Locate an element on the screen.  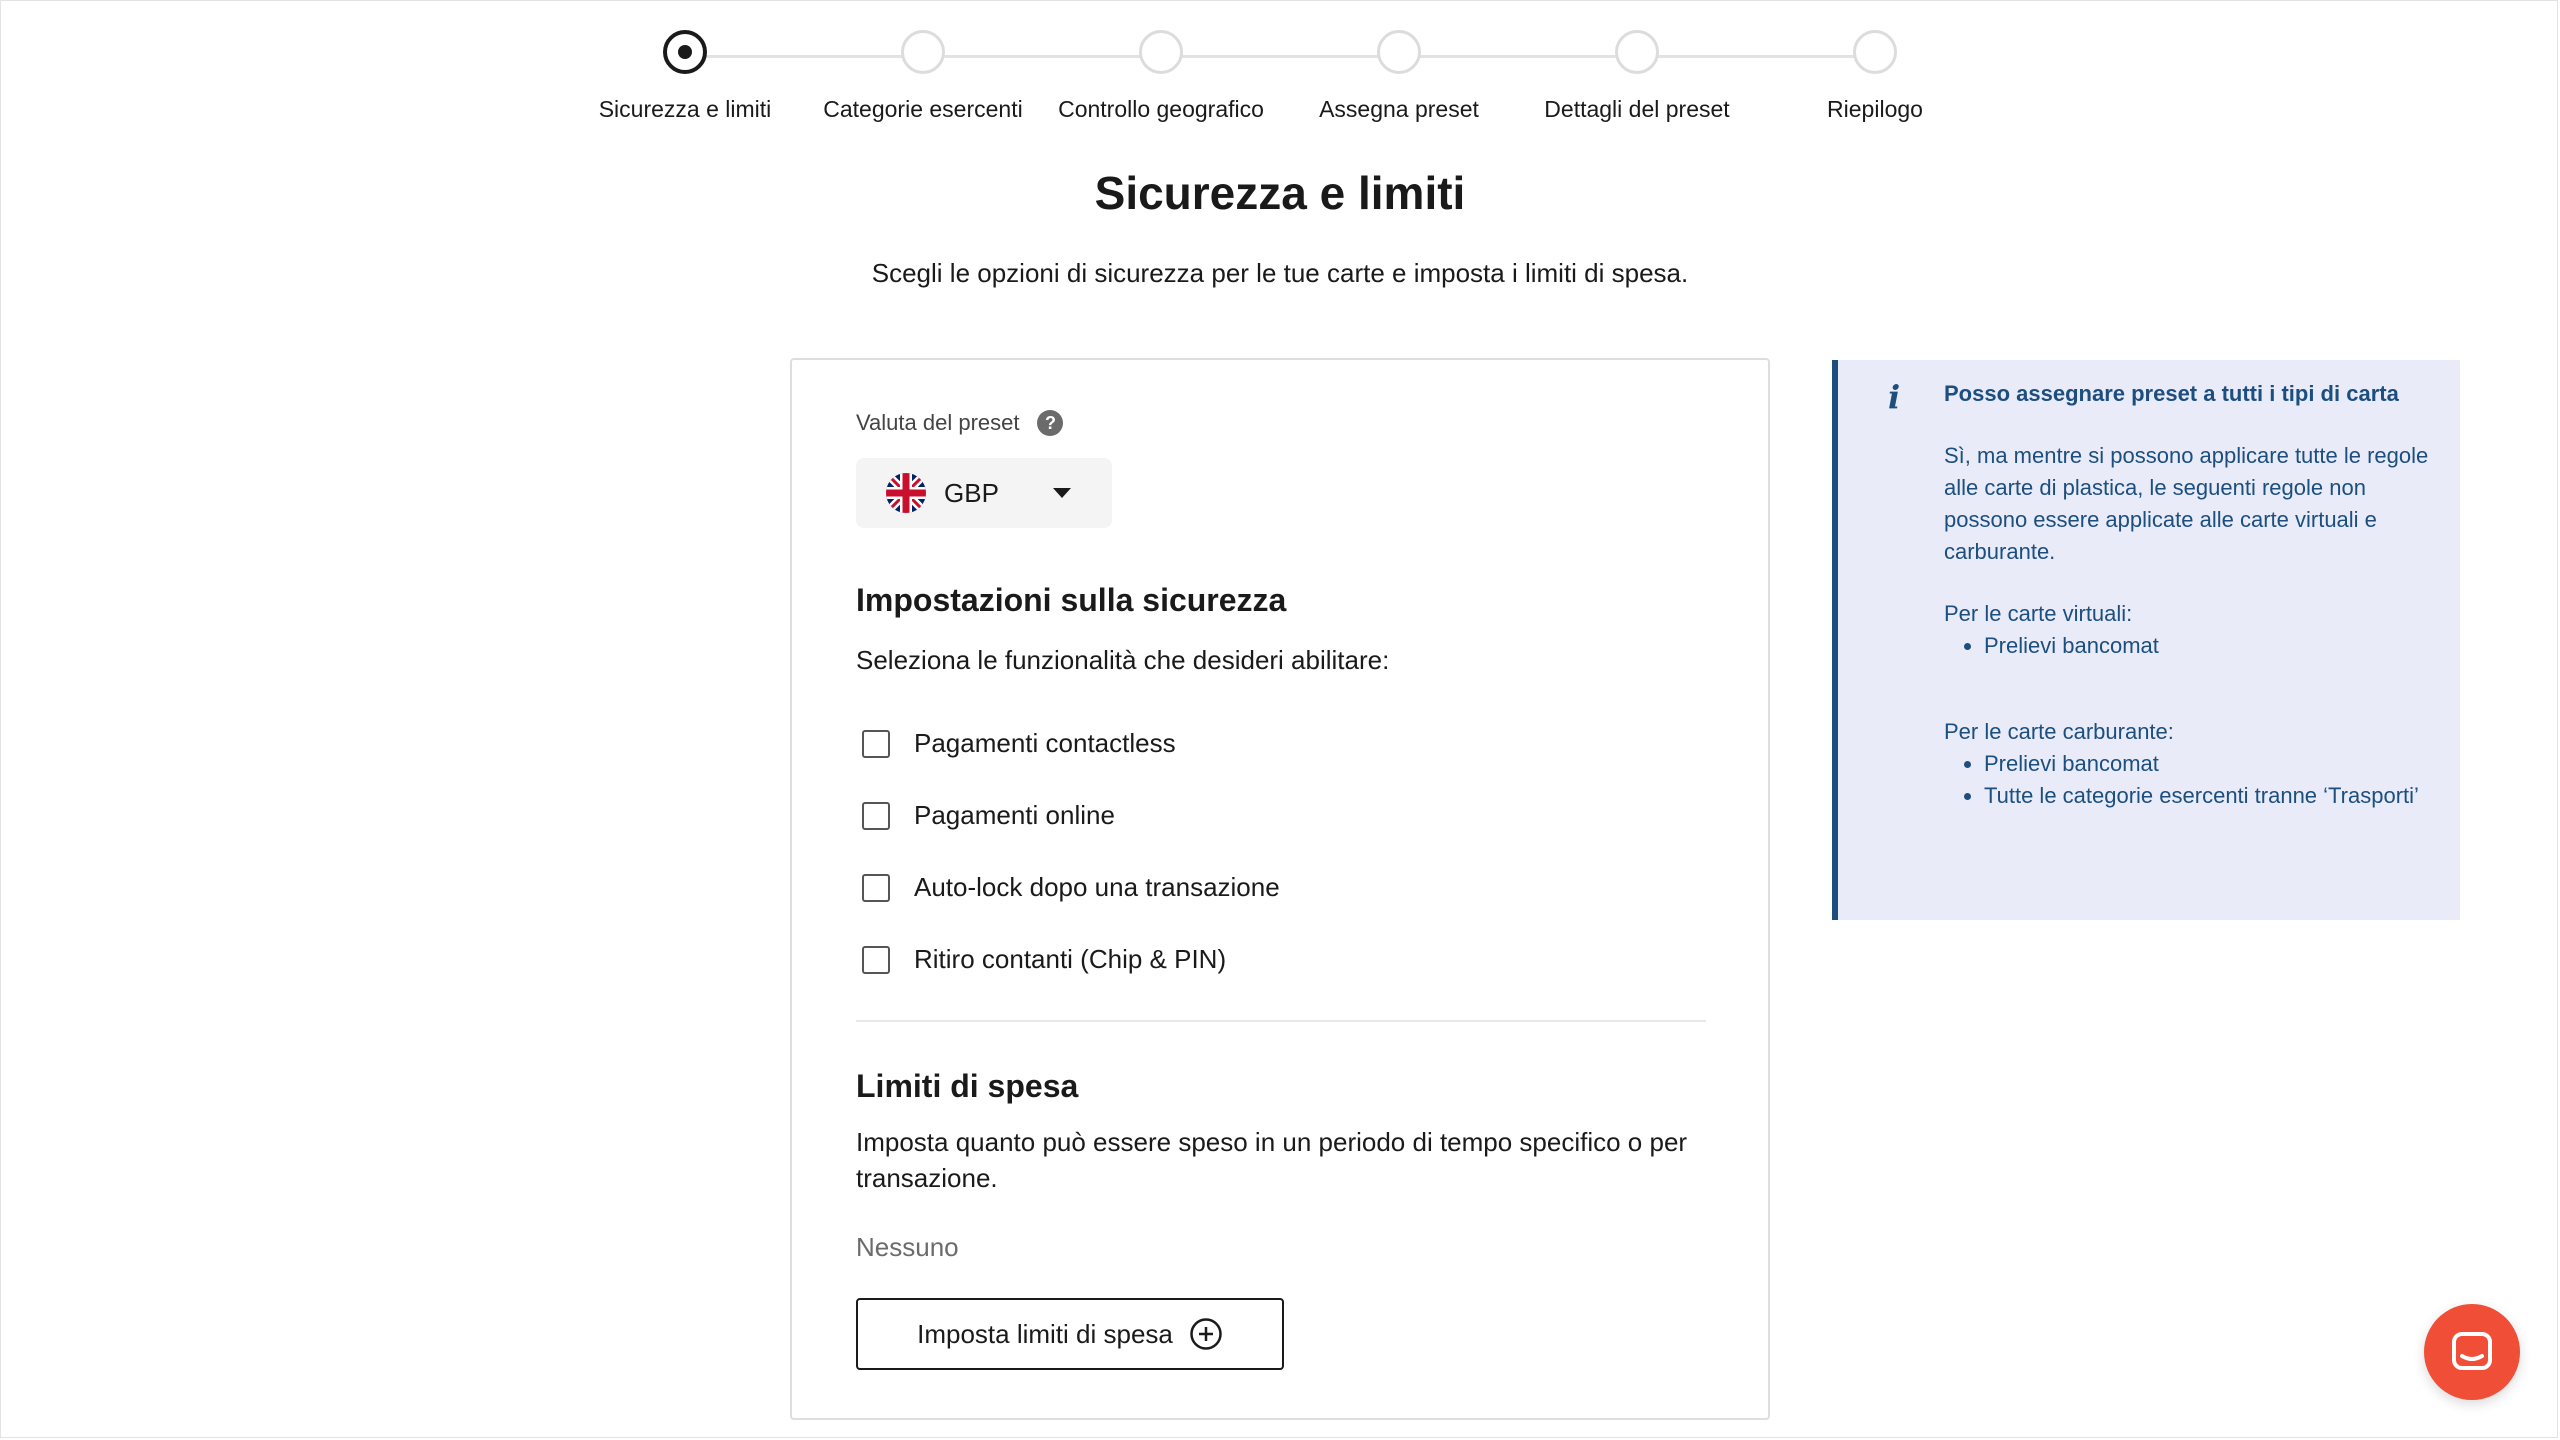
step-sicurezza-e-limiti: Sicurezza e limiti is located at coordinates (685, 76).